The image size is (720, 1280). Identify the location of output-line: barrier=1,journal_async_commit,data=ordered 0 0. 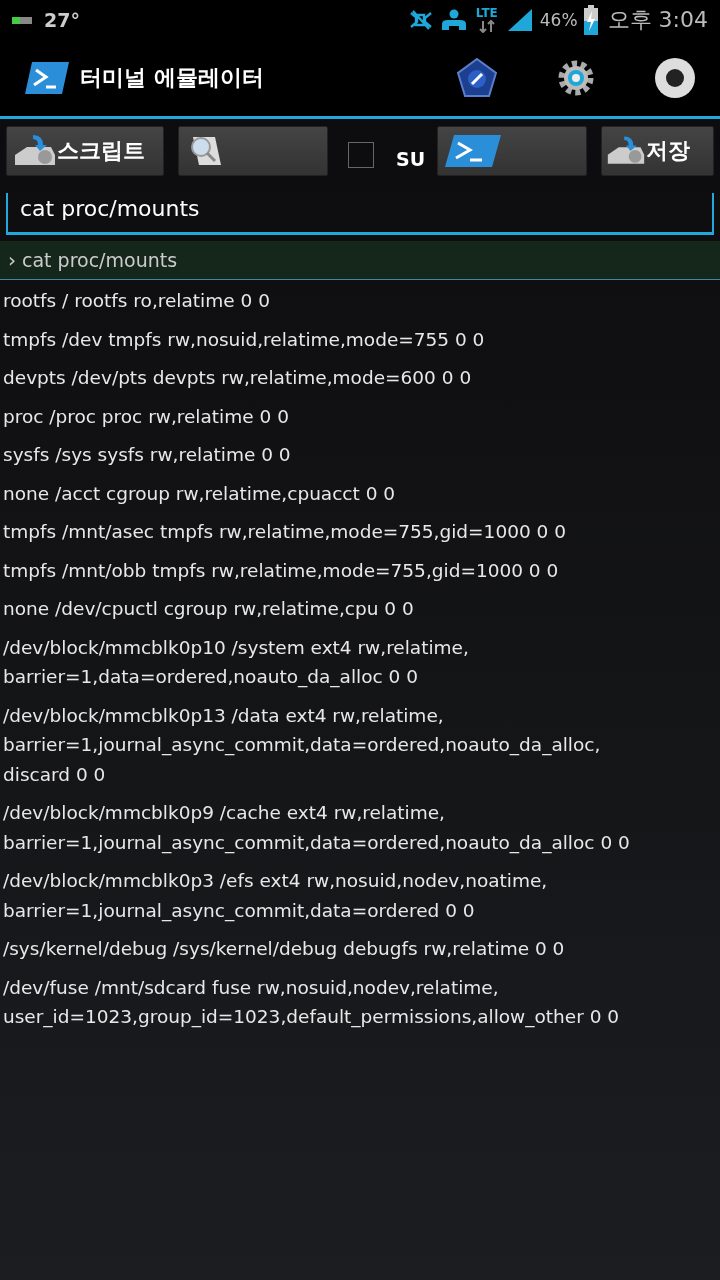
(239, 911).